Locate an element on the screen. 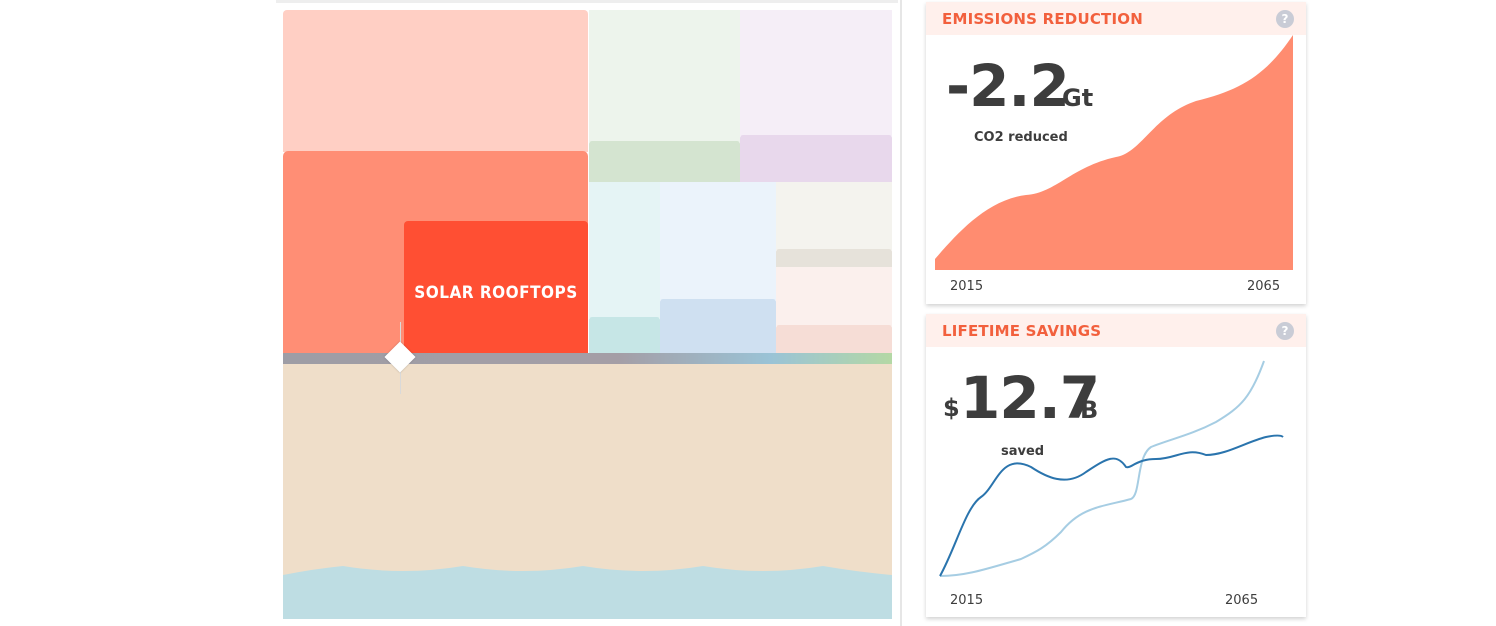  emissions-year-start: 2015 is located at coordinates (967, 286).